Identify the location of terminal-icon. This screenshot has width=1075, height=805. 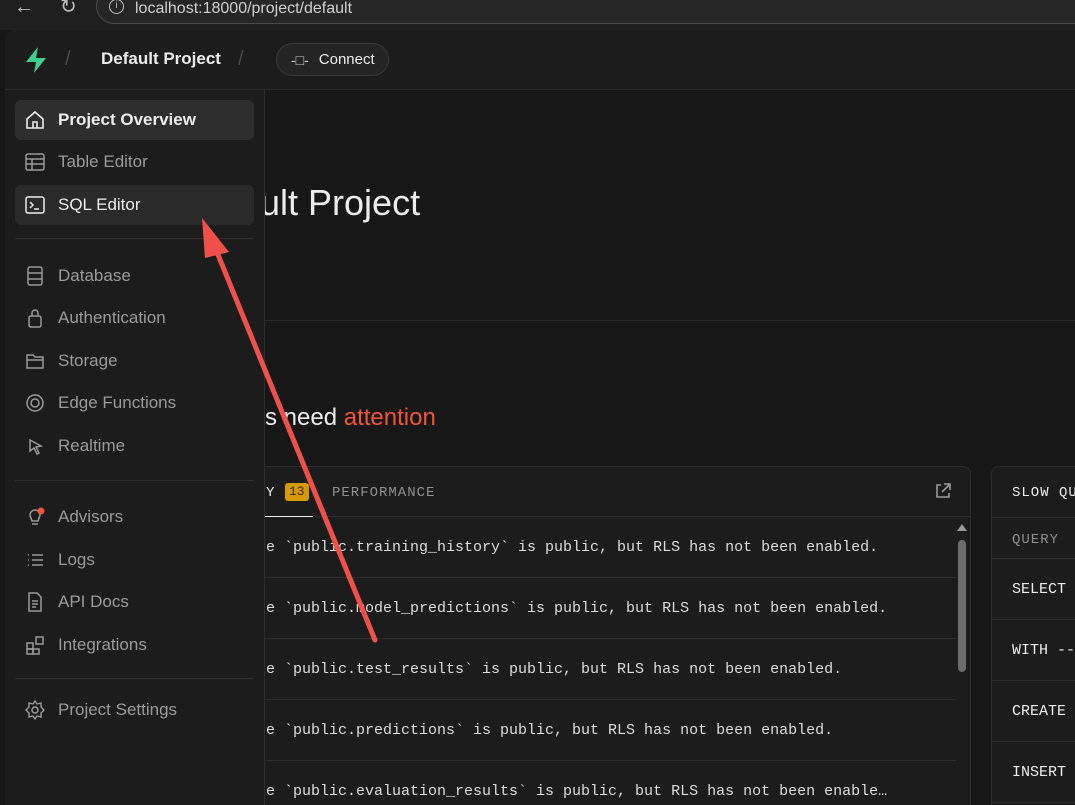
(35, 205).